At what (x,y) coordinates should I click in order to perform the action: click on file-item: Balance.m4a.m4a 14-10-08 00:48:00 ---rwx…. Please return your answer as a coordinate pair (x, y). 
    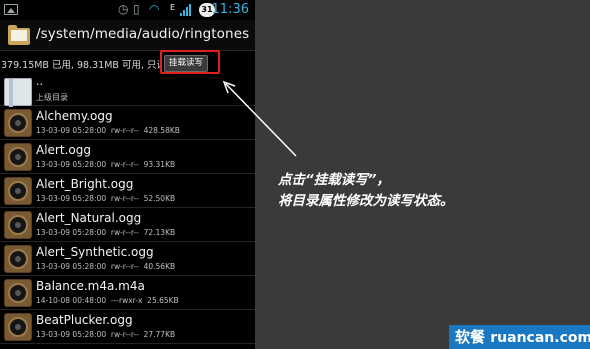
    Looking at the image, I should click on (127, 293).